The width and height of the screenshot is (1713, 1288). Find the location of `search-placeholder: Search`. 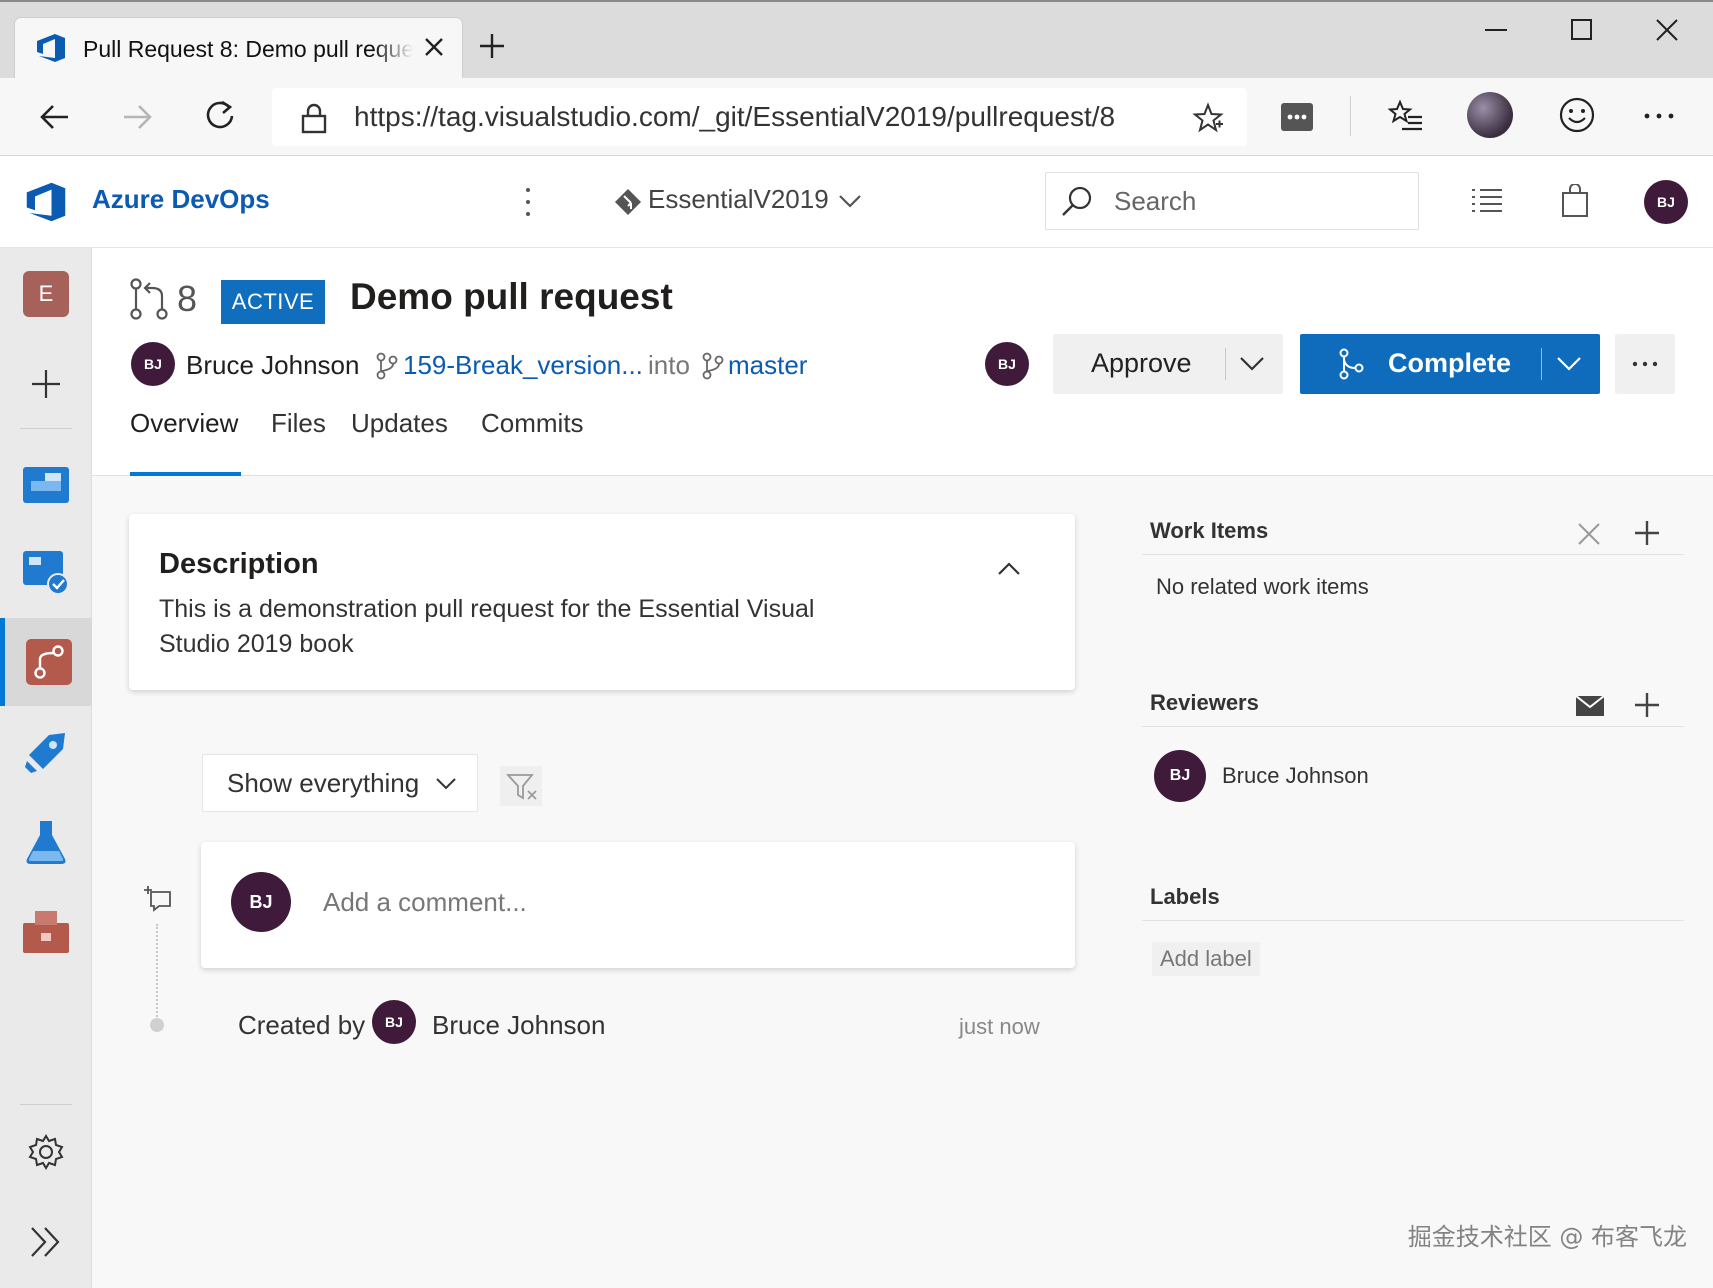

search-placeholder: Search is located at coordinates (1155, 201).